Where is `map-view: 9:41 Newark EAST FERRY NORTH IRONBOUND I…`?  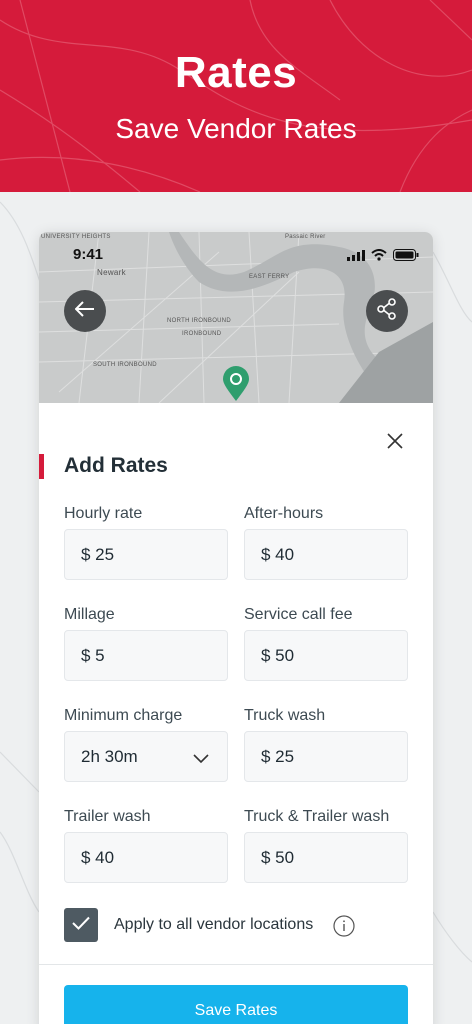 map-view: 9:41 Newark EAST FERRY NORTH IRONBOUND I… is located at coordinates (236, 317).